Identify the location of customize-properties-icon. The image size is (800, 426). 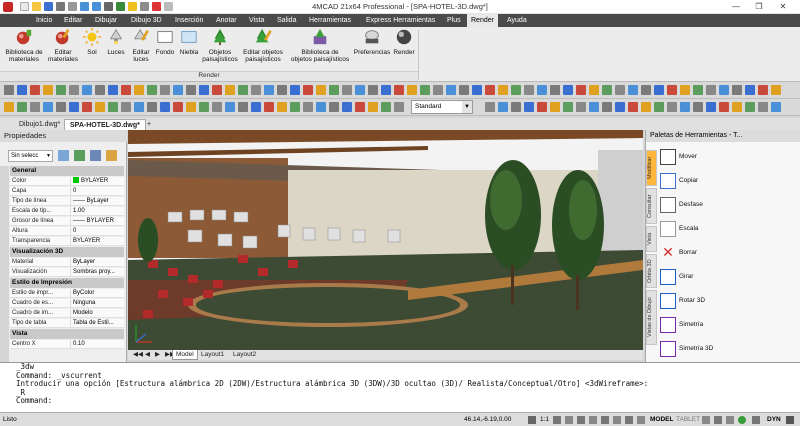
(111, 155).